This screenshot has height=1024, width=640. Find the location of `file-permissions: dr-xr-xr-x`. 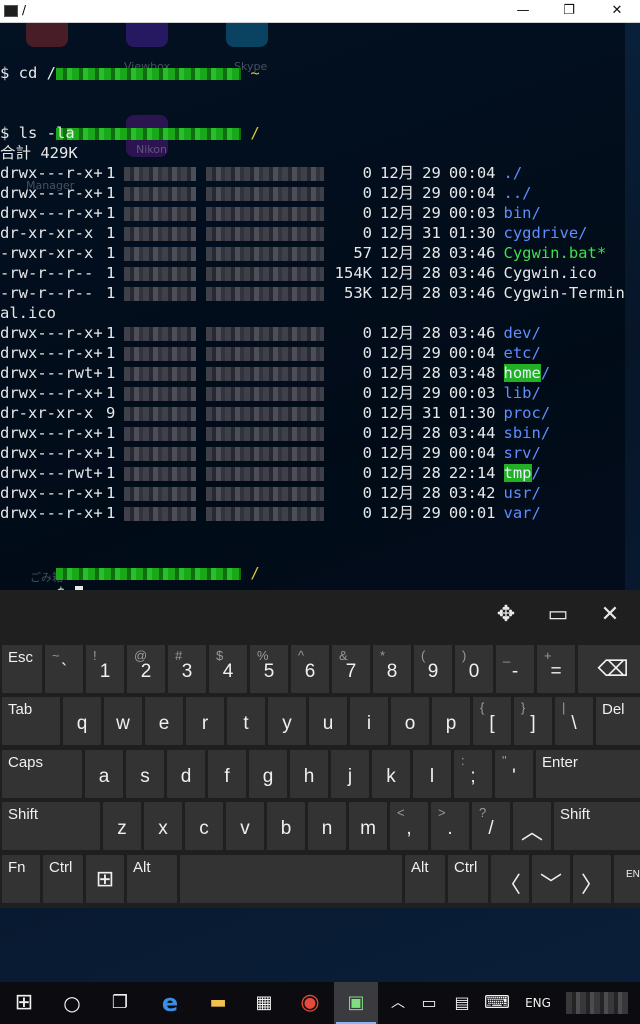

file-permissions: dr-xr-xr-x is located at coordinates (47, 413).